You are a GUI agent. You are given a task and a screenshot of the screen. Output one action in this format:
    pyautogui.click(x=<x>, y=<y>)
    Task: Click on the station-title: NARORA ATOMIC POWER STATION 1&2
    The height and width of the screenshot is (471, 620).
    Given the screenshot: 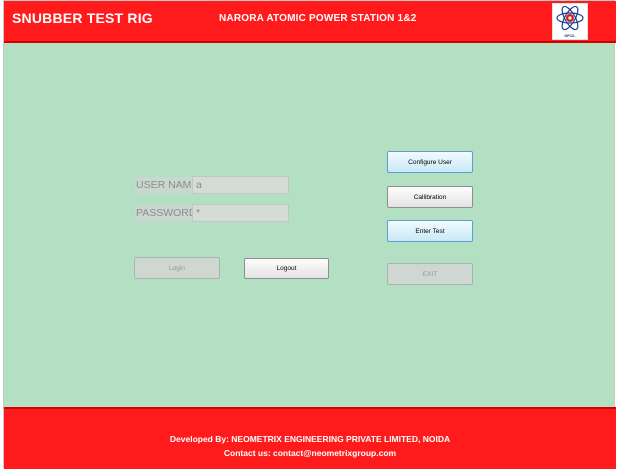 What is the action you would take?
    pyautogui.click(x=318, y=18)
    